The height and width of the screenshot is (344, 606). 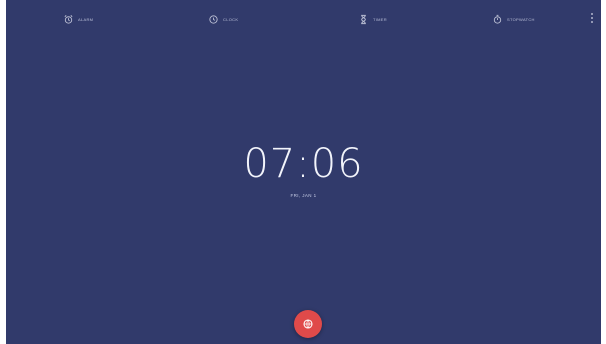 I want to click on stopwatch-icon, so click(x=497, y=19).